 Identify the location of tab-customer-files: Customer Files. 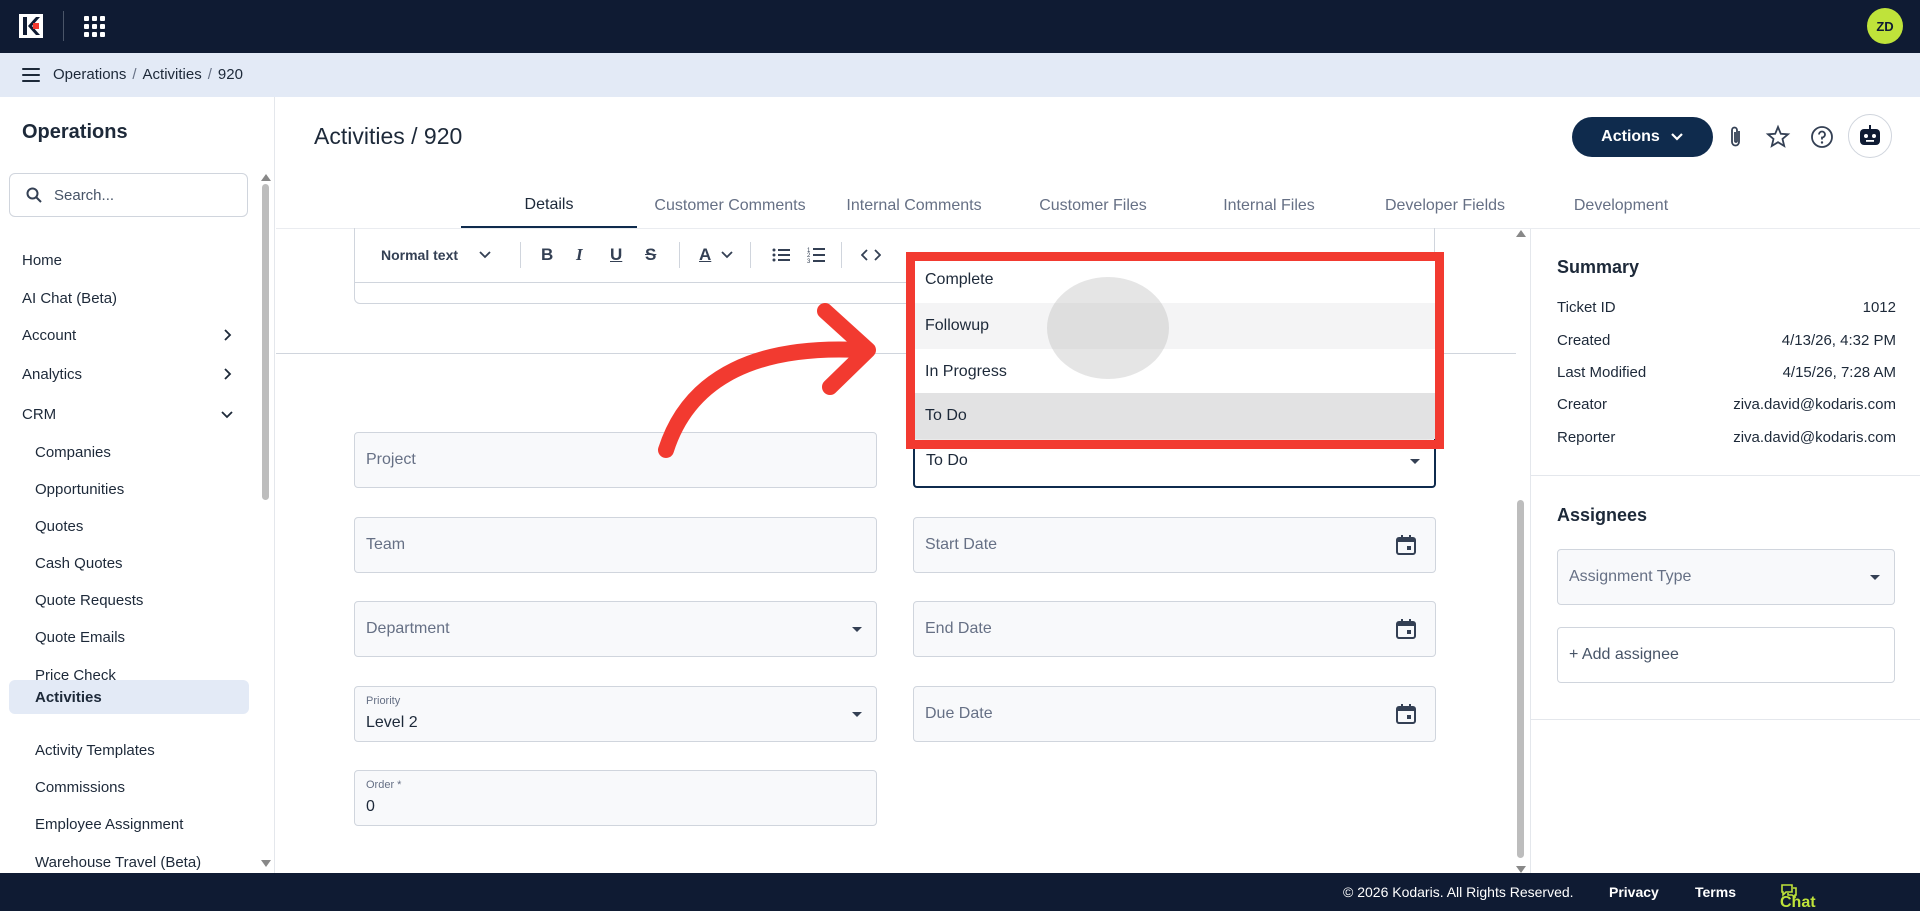
(1093, 205).